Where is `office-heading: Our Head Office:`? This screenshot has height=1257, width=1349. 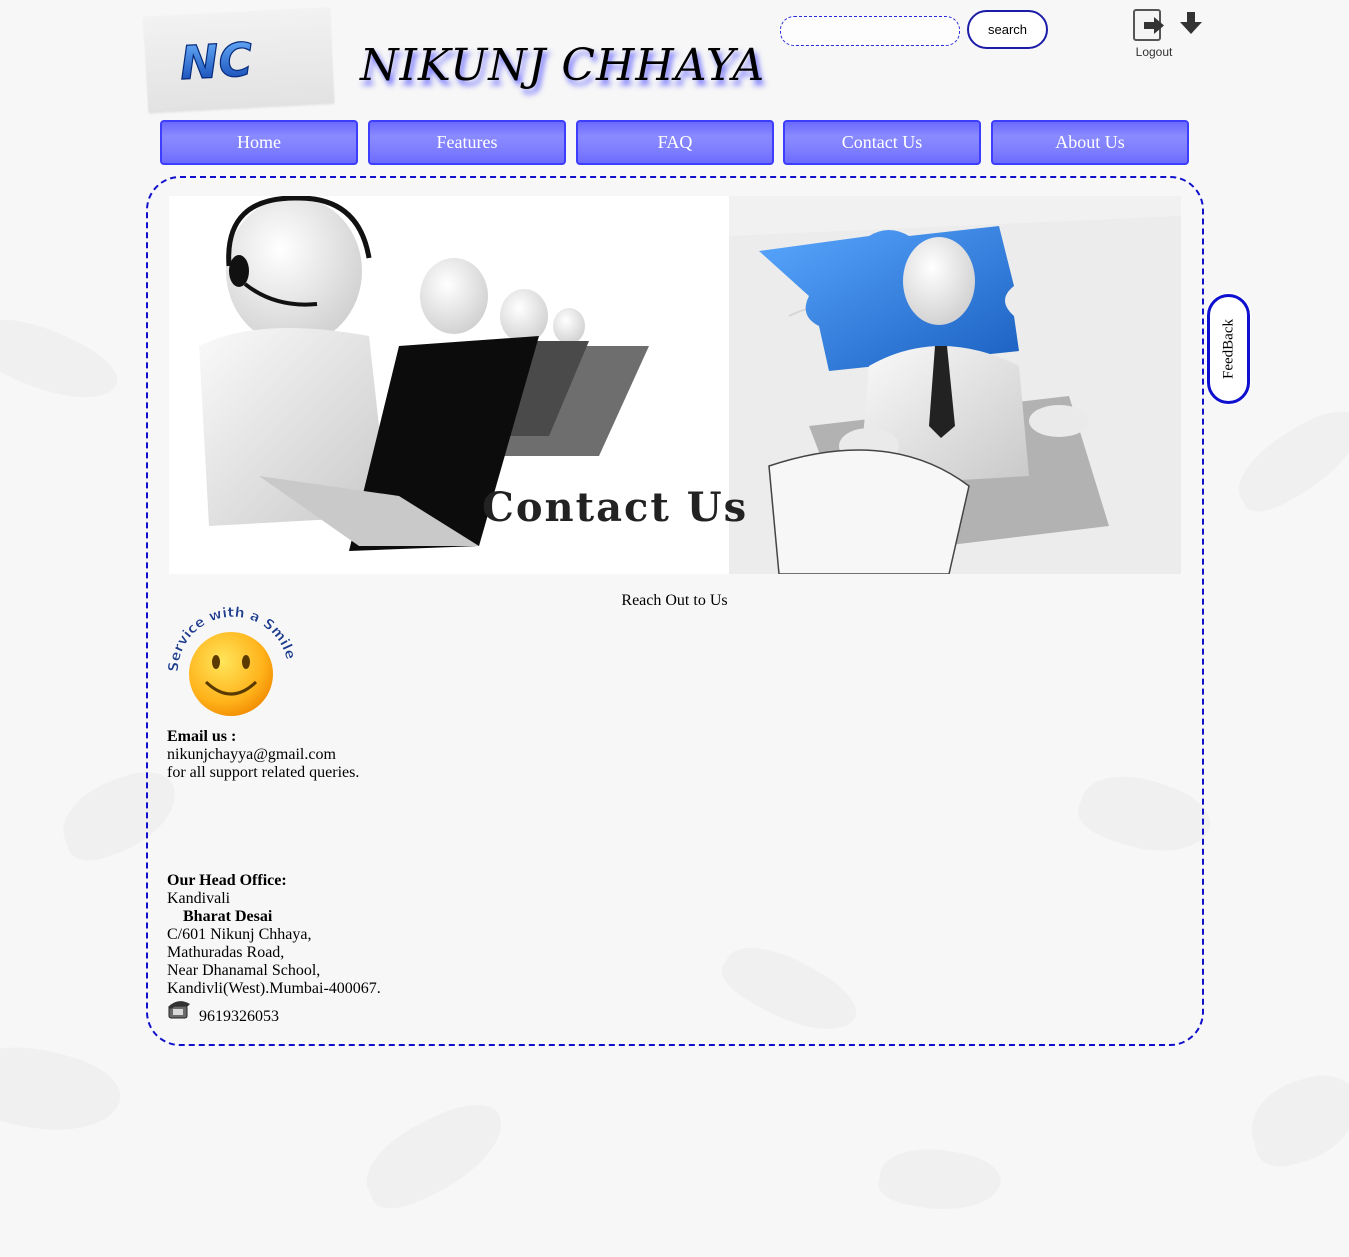 office-heading: Our Head Office: is located at coordinates (227, 880).